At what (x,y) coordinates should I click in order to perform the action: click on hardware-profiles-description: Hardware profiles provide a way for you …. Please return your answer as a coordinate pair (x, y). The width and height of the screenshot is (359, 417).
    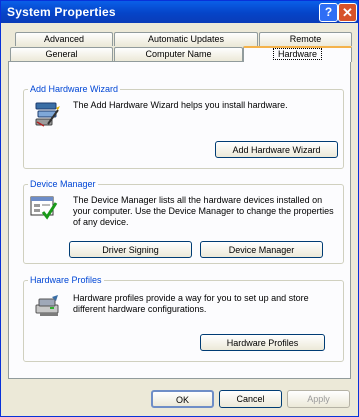
    Looking at the image, I should click on (191, 303).